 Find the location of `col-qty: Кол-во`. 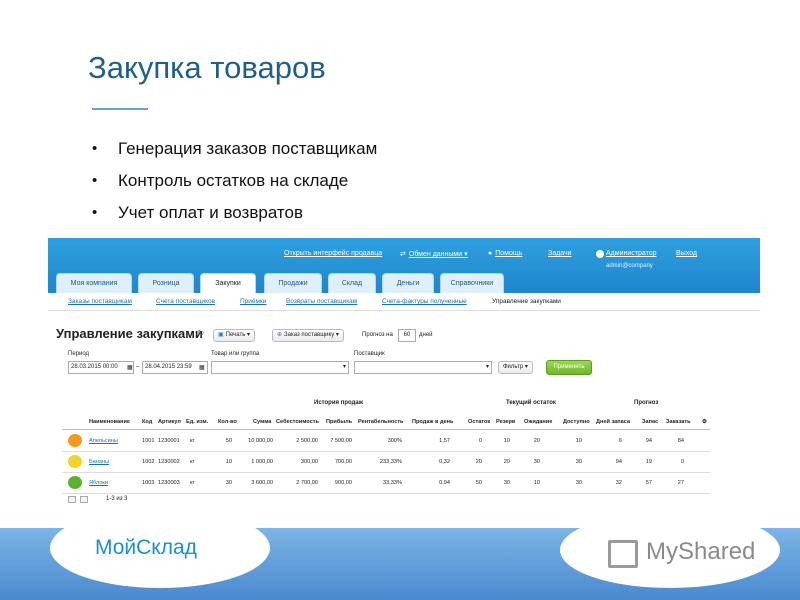

col-qty: Кол-во is located at coordinates (227, 422).